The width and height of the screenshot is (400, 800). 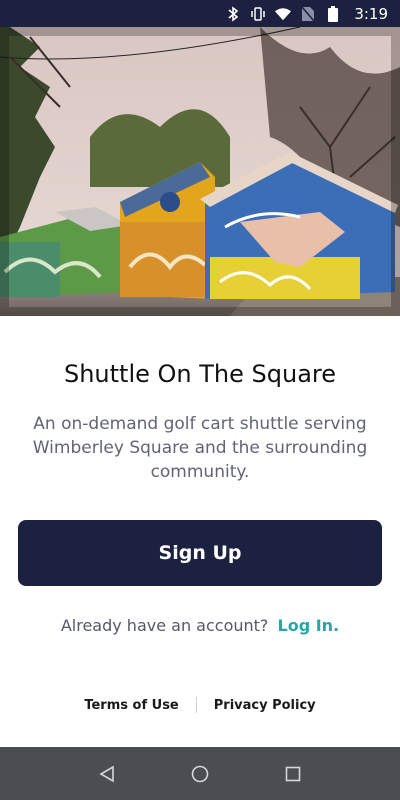 What do you see at coordinates (265, 705) in the screenshot?
I see `privacy-policy-link: Privacy Policy` at bounding box center [265, 705].